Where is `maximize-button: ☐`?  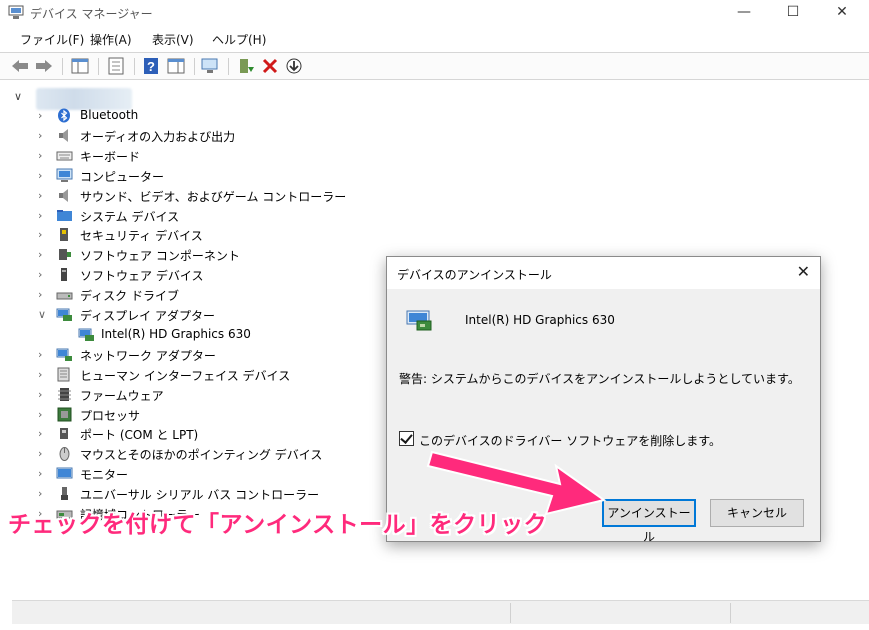
maximize-button: ☐ is located at coordinates (793, 13).